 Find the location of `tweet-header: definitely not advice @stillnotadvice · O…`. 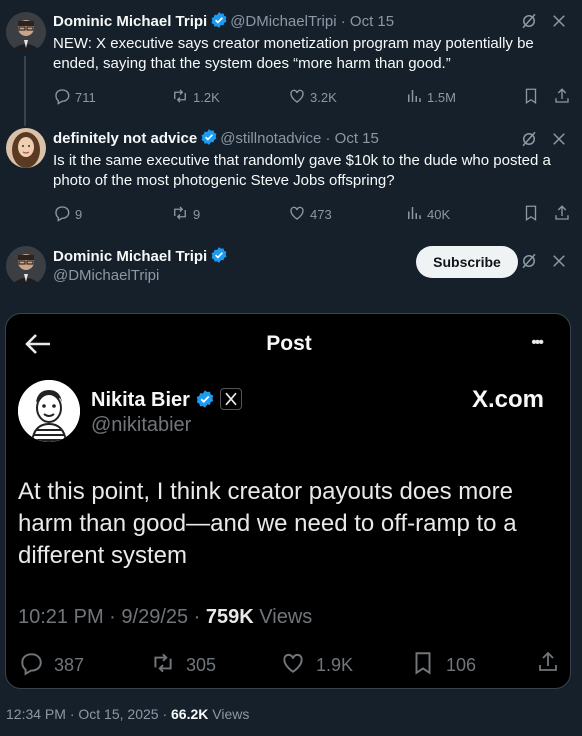

tweet-header: definitely not advice @stillnotadvice · O… is located at coordinates (216, 140).